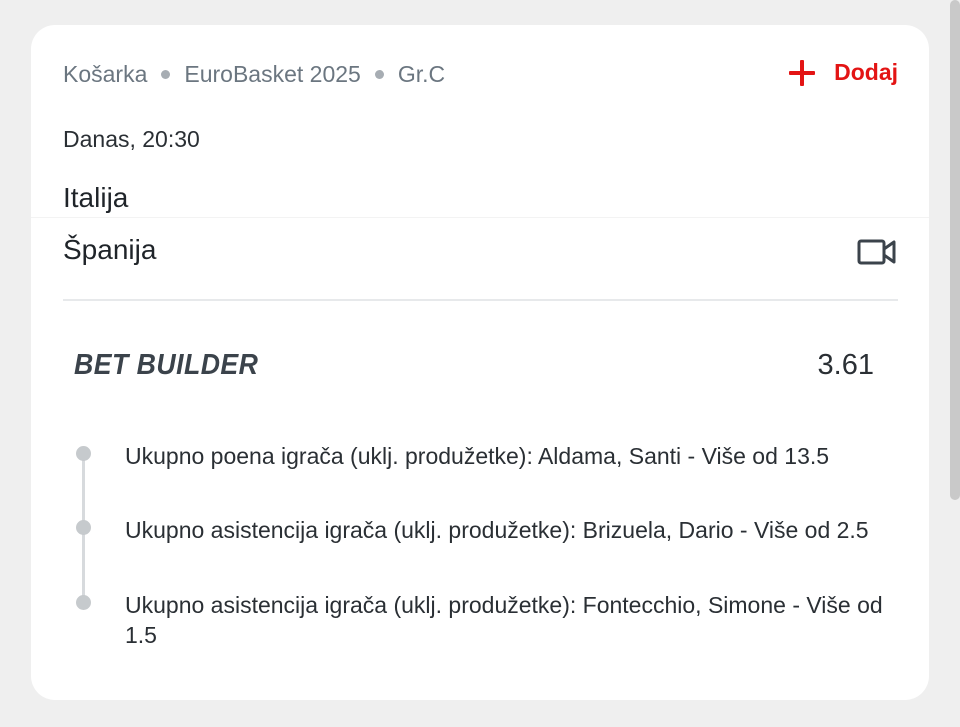 The width and height of the screenshot is (960, 727). Describe the element at coordinates (110, 249) in the screenshot. I see `away-team: Španija` at that location.